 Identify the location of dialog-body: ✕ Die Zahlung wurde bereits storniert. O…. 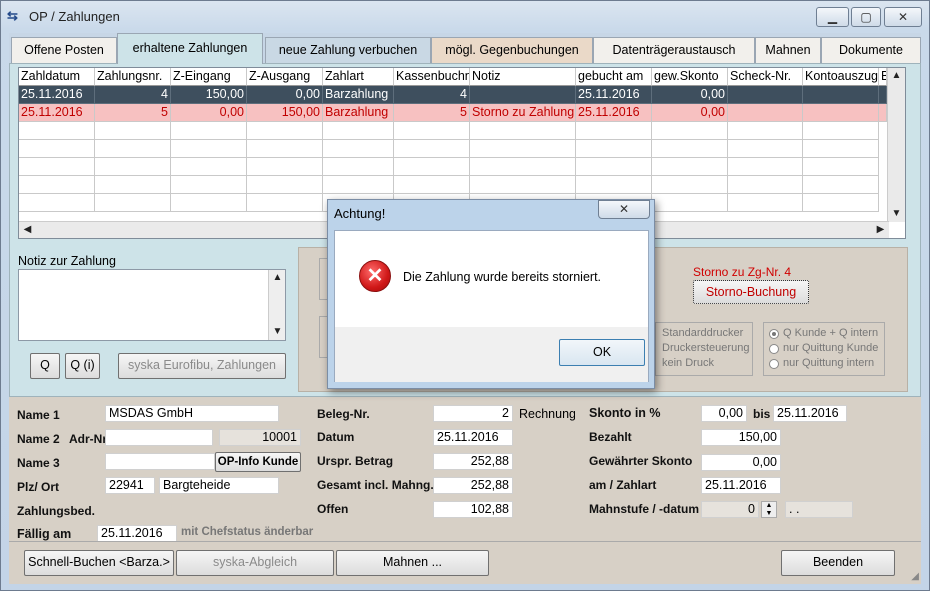
(491, 306).